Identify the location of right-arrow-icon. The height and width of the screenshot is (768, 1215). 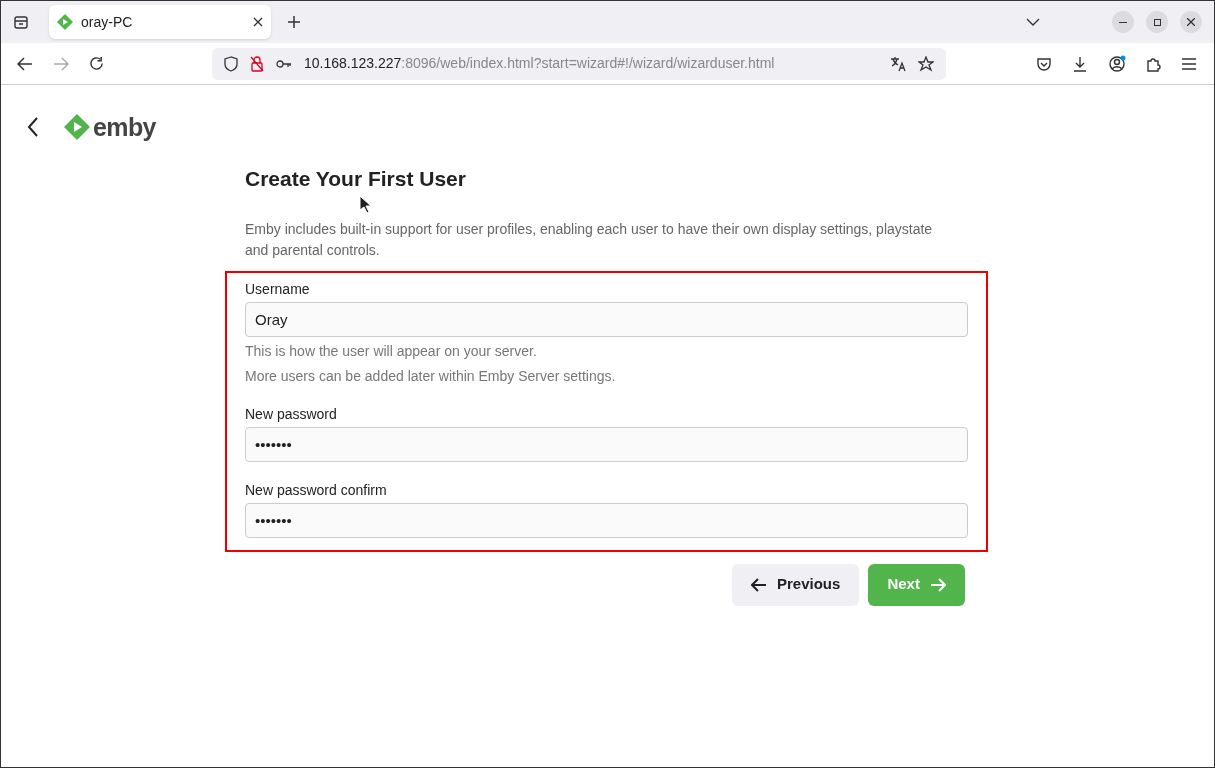
(937, 584).